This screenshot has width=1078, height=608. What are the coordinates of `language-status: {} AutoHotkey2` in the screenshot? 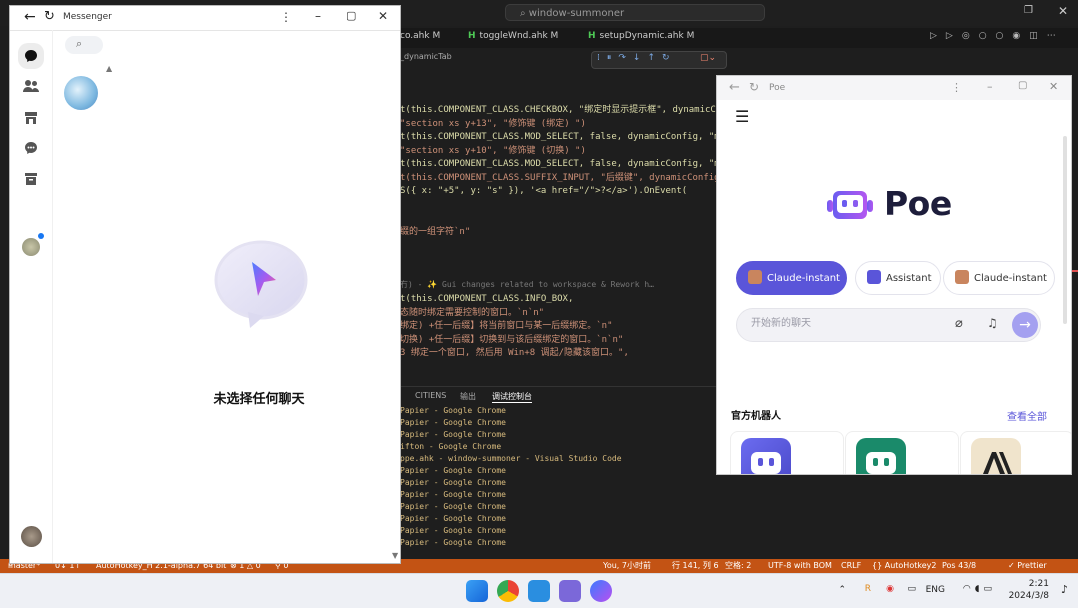 It's located at (904, 566).